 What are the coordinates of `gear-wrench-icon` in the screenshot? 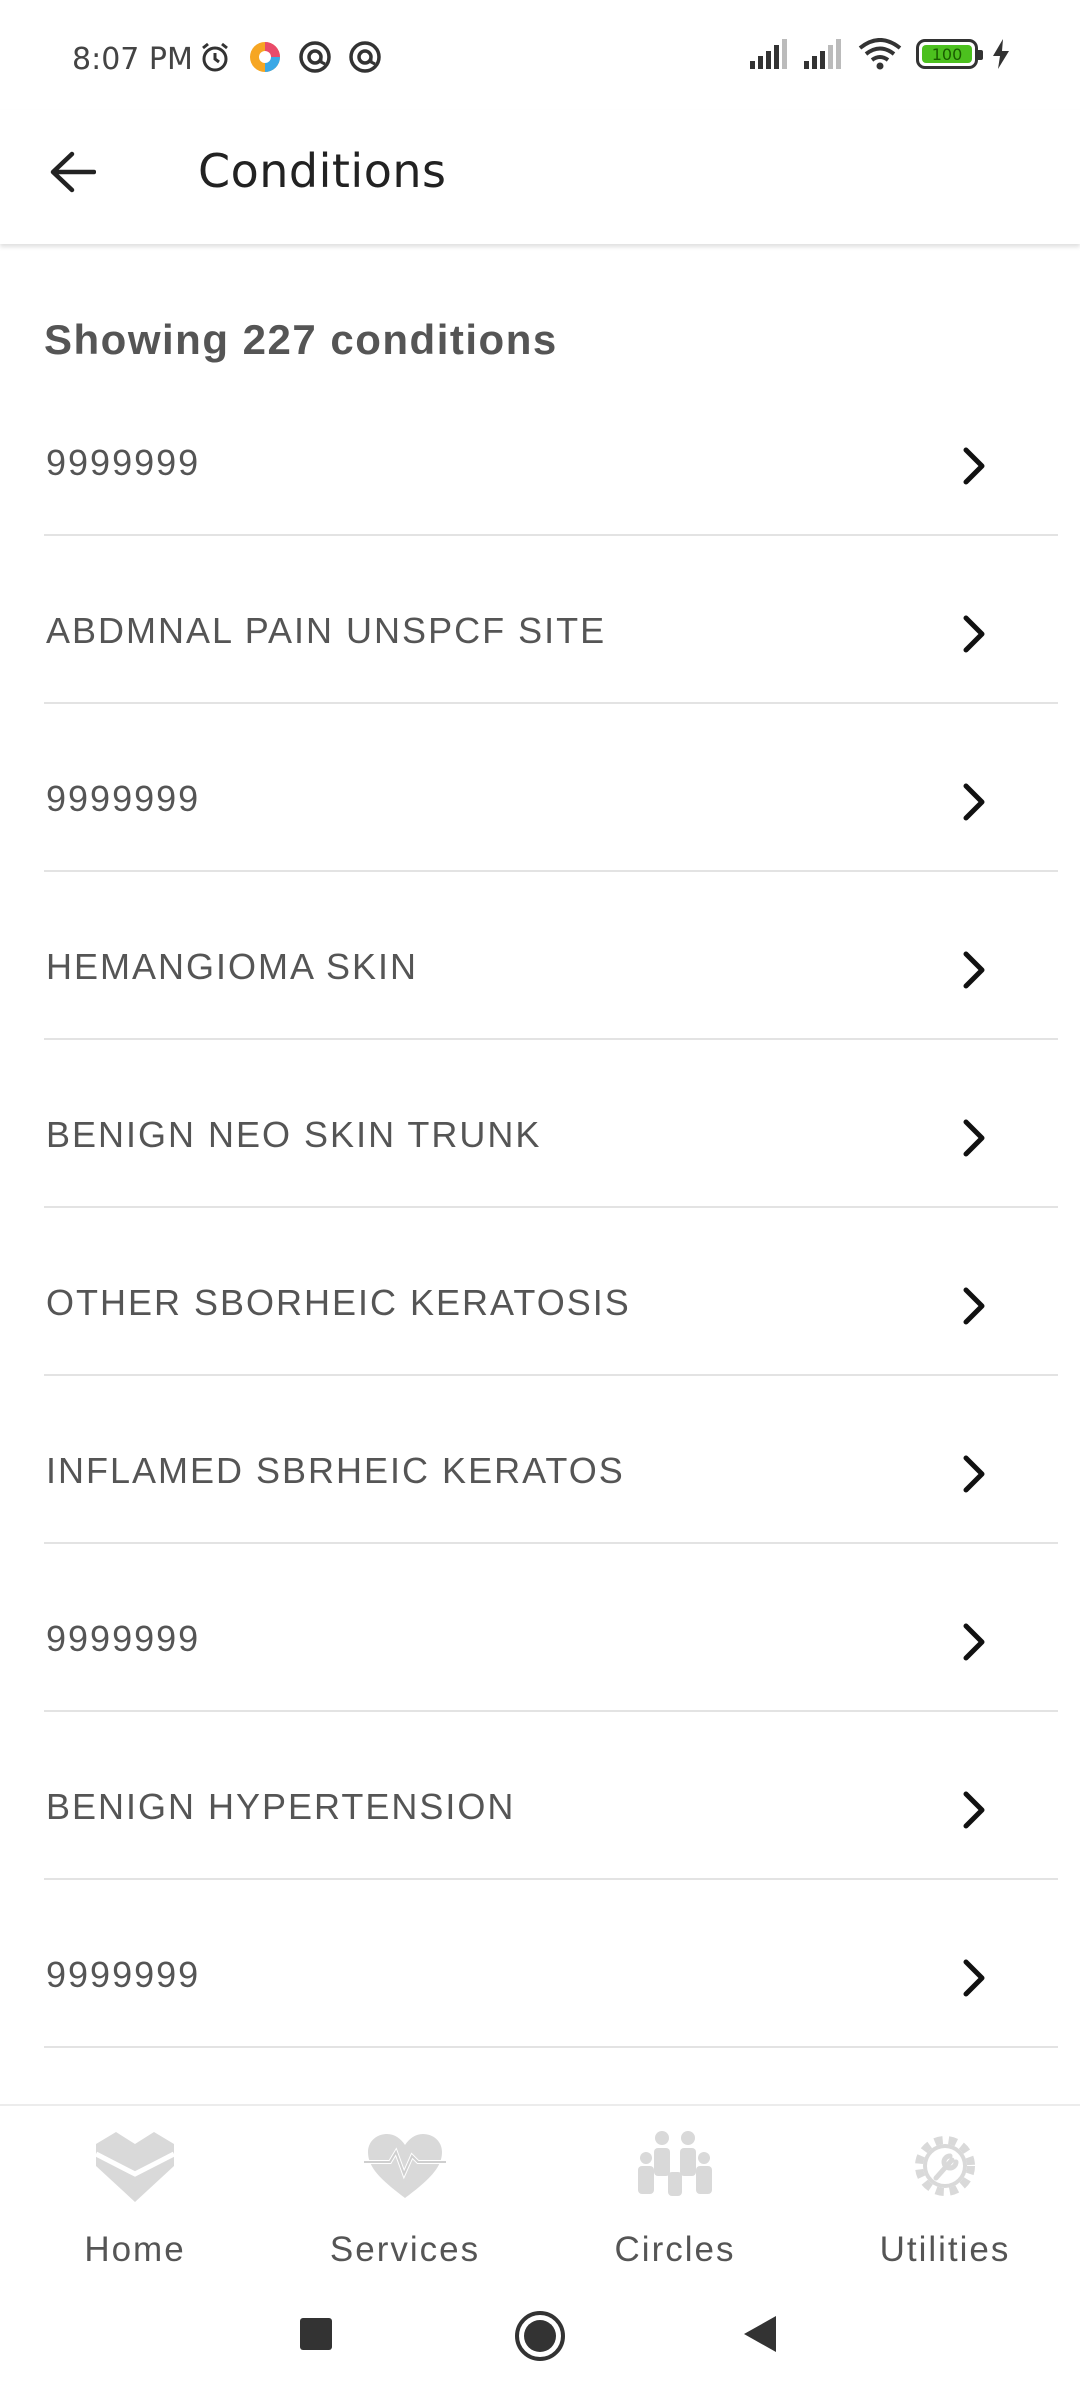 It's located at (945, 2166).